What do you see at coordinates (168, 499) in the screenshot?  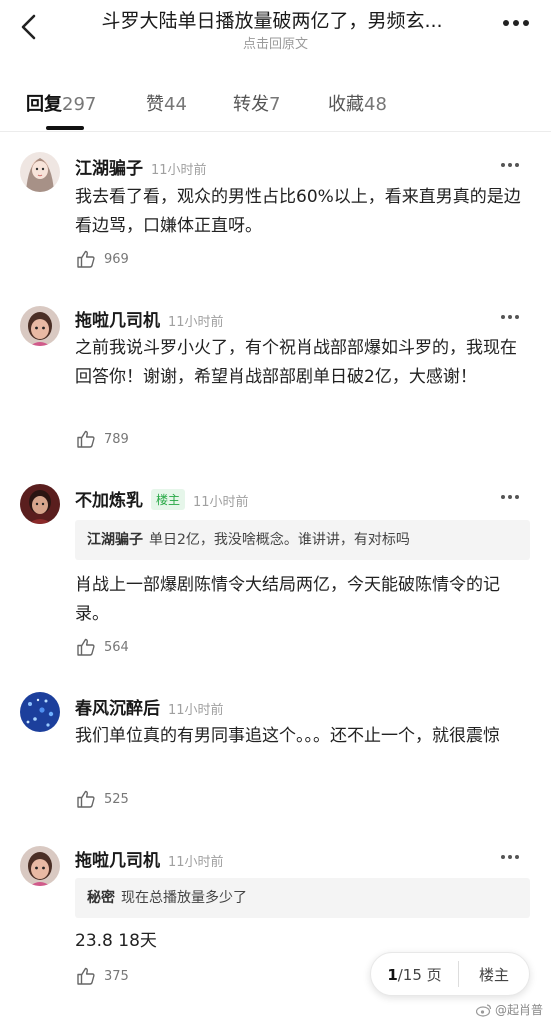 I see `op-badge: 楼主` at bounding box center [168, 499].